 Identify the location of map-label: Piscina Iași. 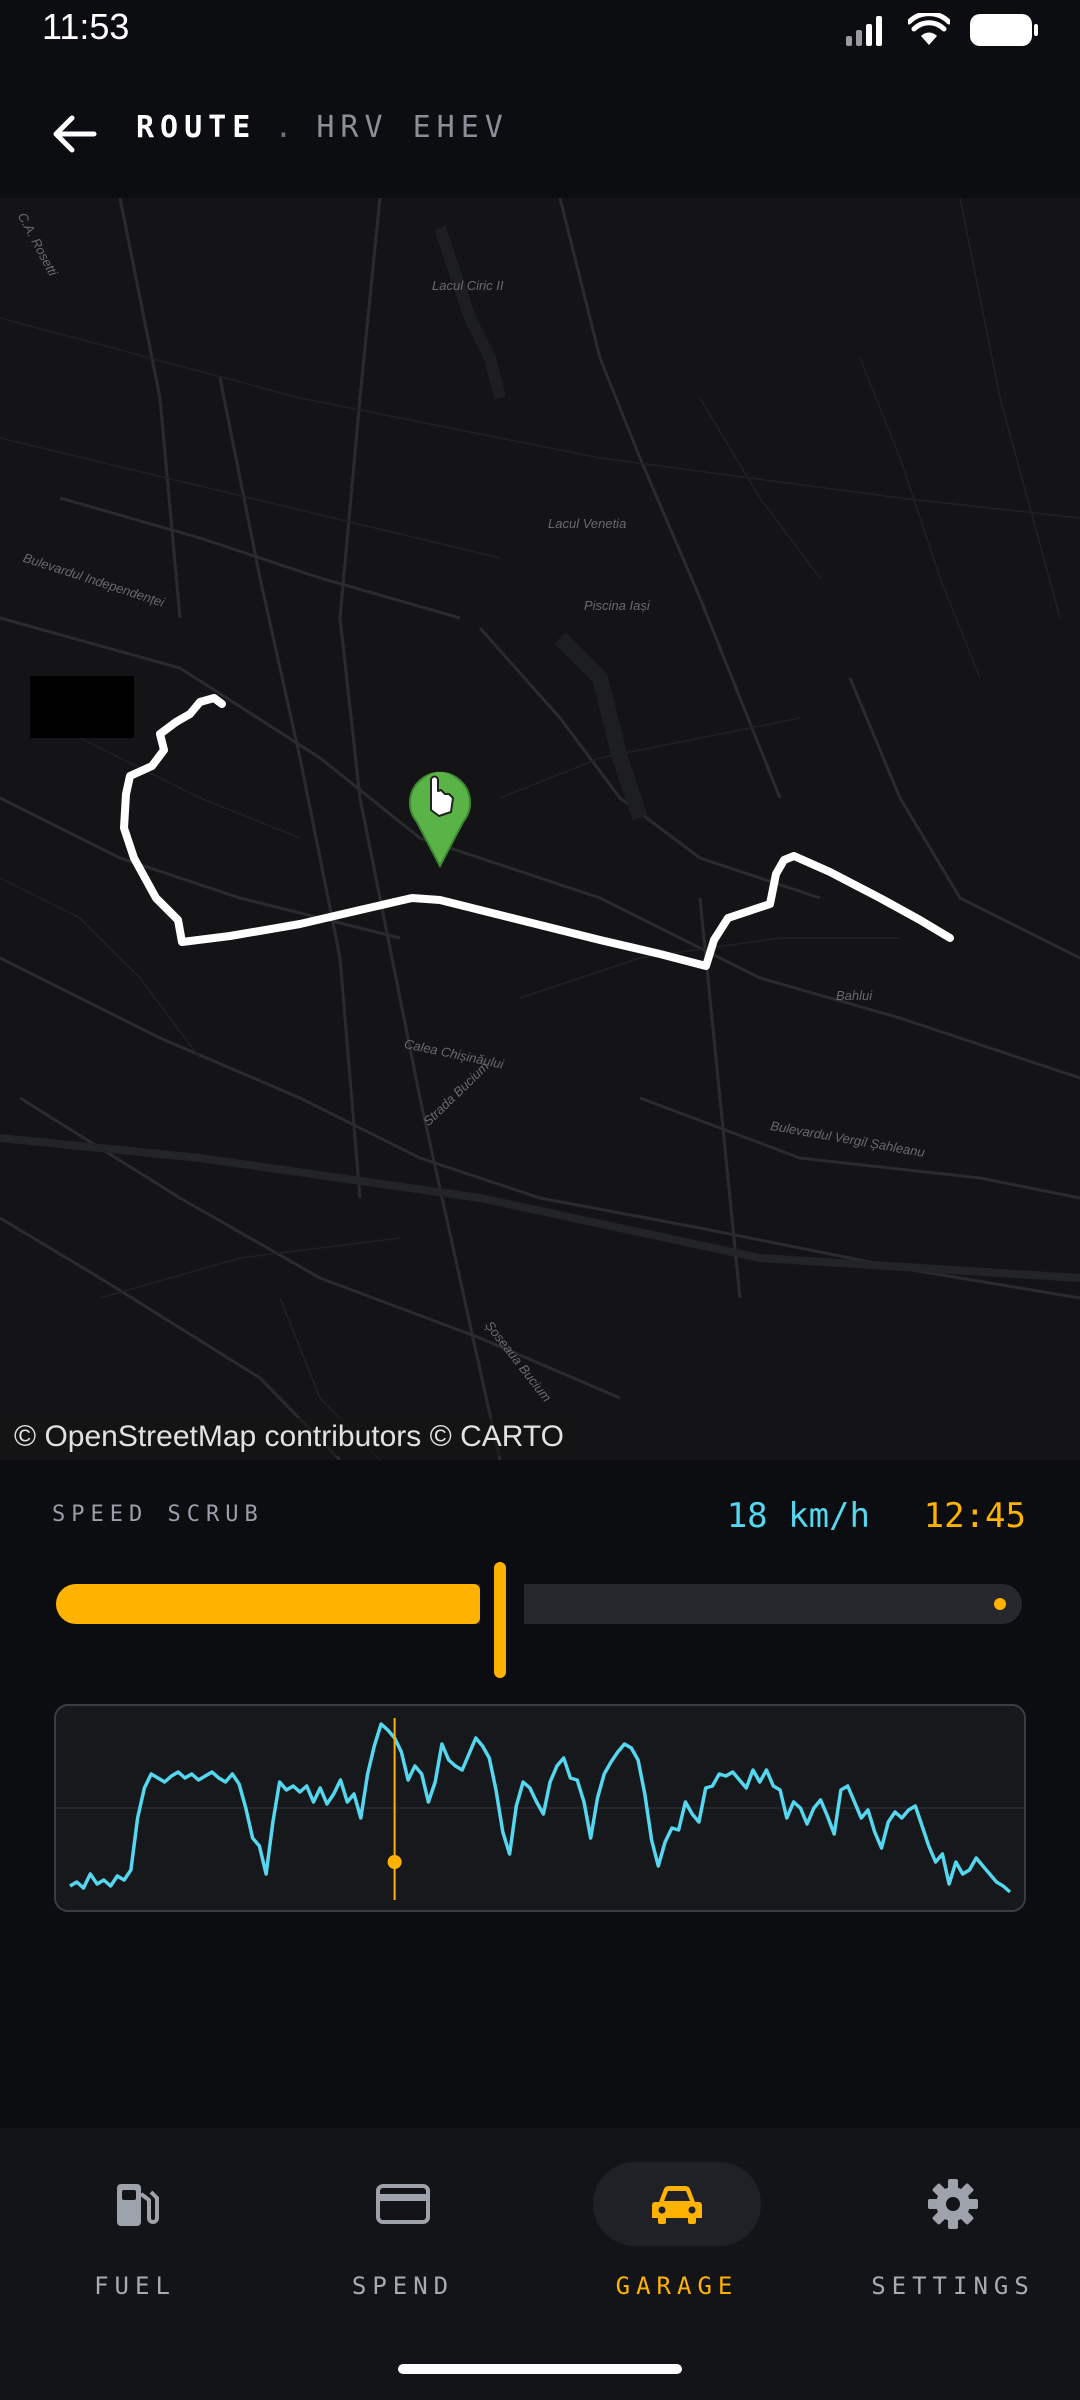
(617, 605).